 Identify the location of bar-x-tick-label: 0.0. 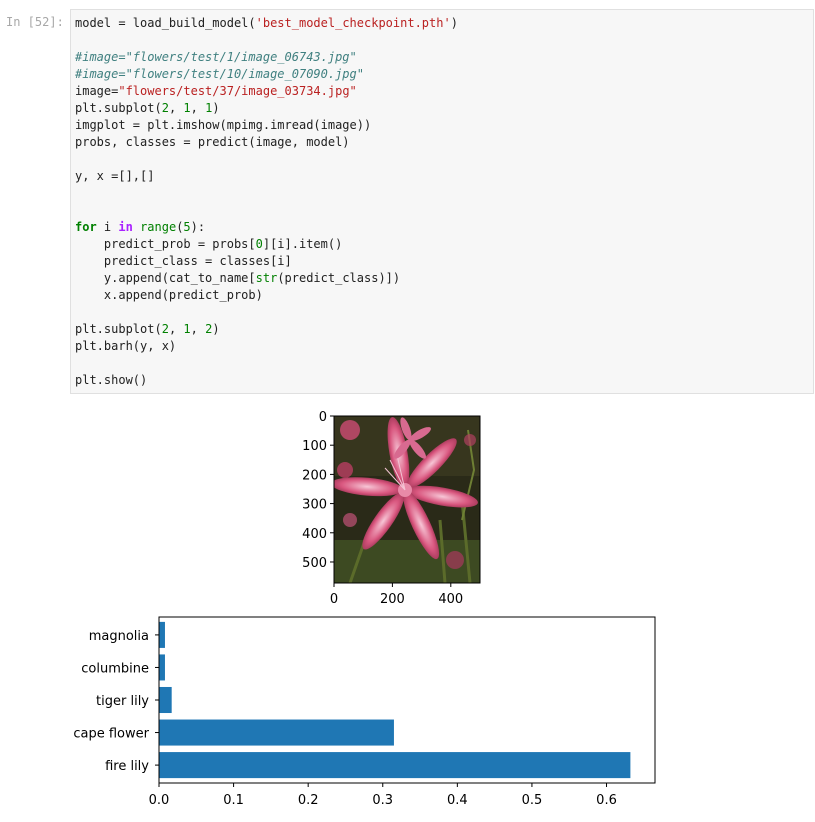
(159, 800).